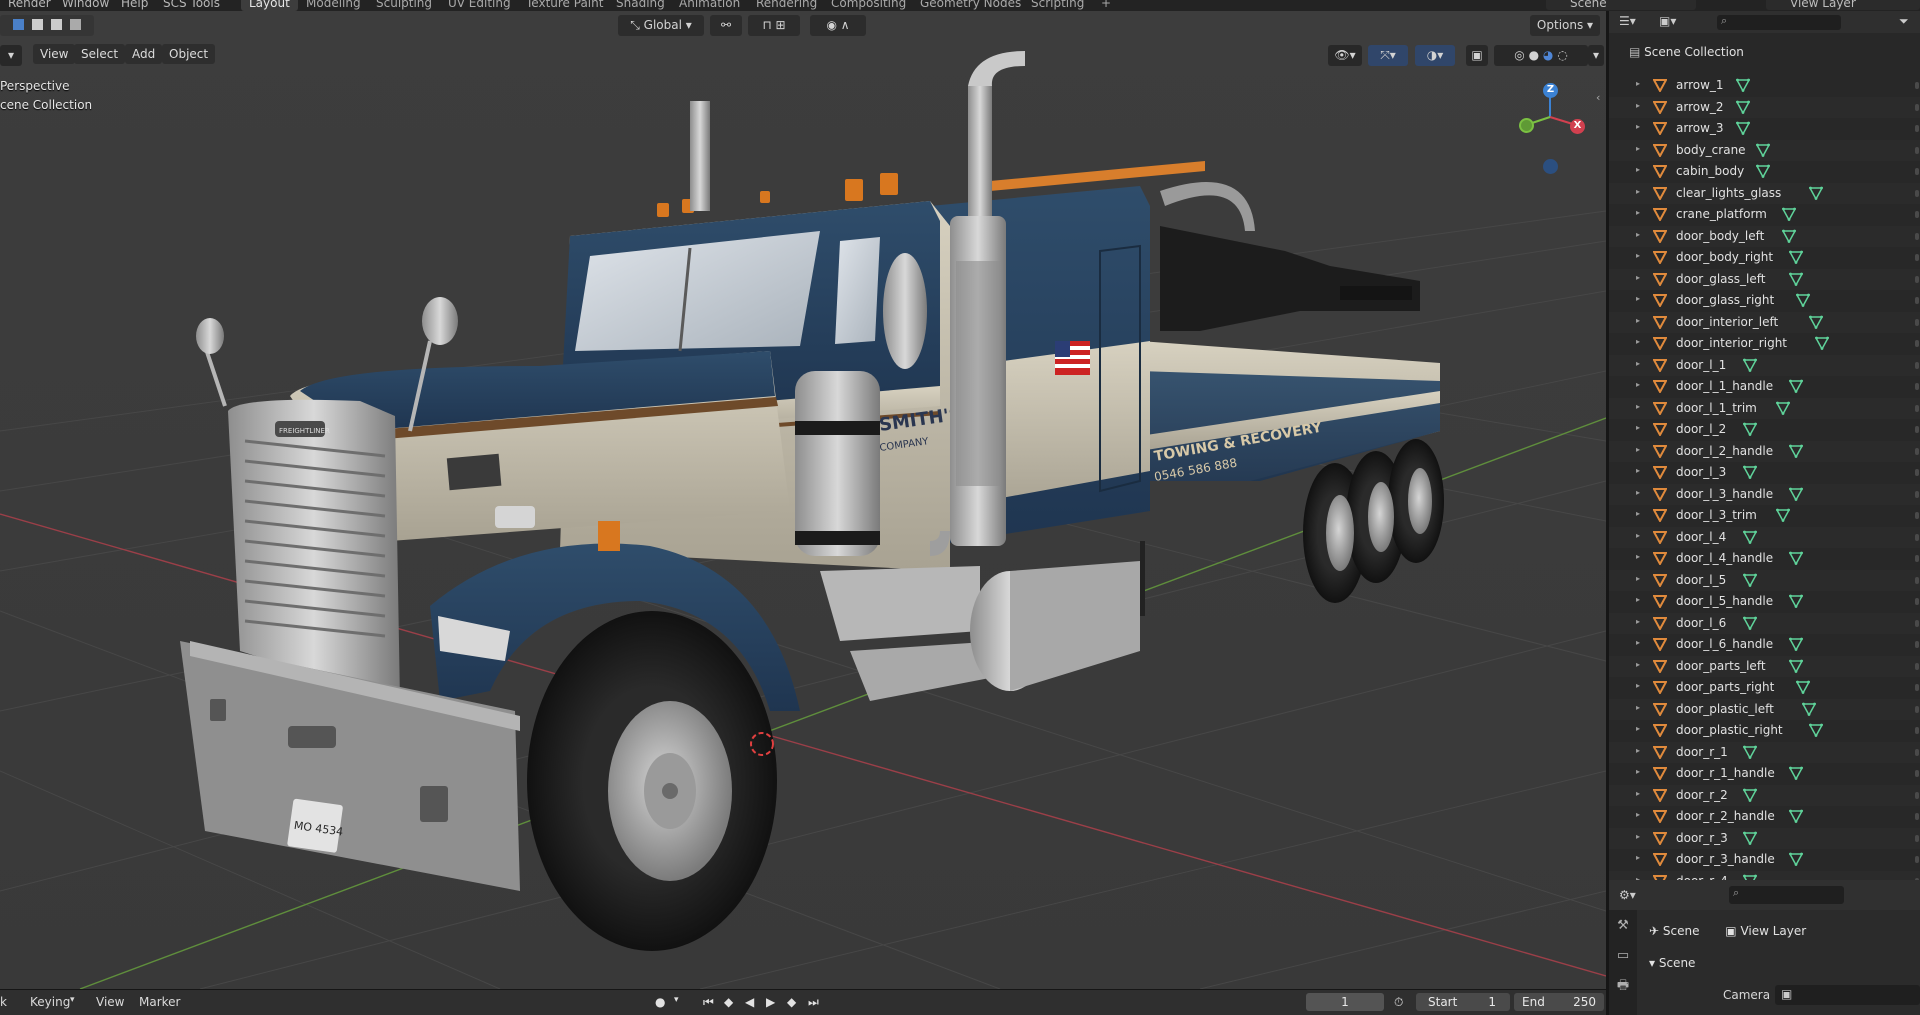 Image resolution: width=1920 pixels, height=1015 pixels. What do you see at coordinates (269, 5) in the screenshot?
I see `tab-layout: Layout` at bounding box center [269, 5].